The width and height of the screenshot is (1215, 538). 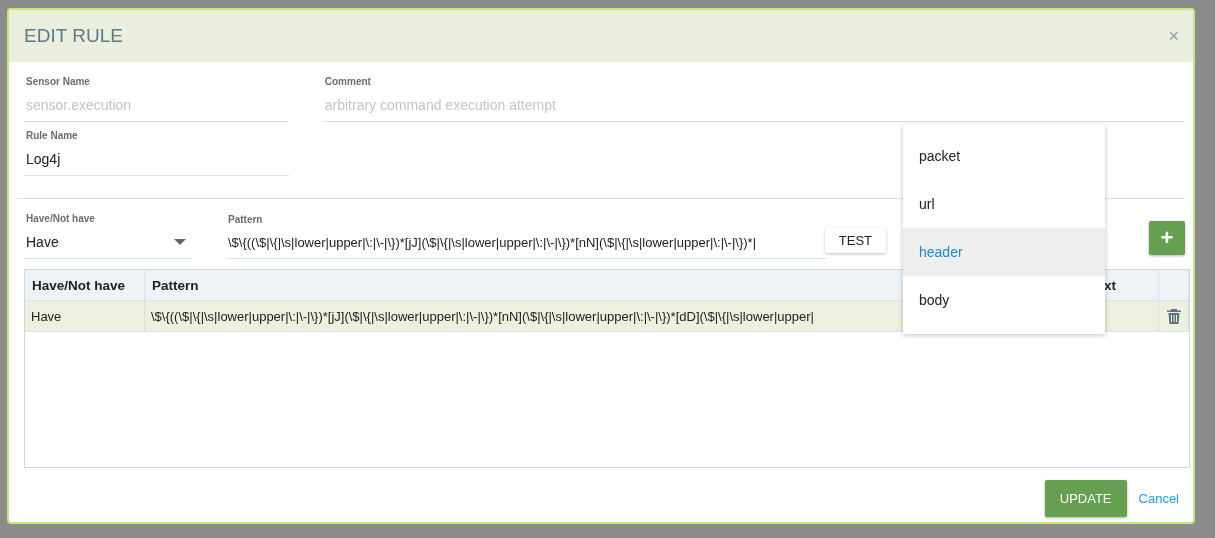 What do you see at coordinates (61, 218) in the screenshot?
I see `field-label: Have/Not have` at bounding box center [61, 218].